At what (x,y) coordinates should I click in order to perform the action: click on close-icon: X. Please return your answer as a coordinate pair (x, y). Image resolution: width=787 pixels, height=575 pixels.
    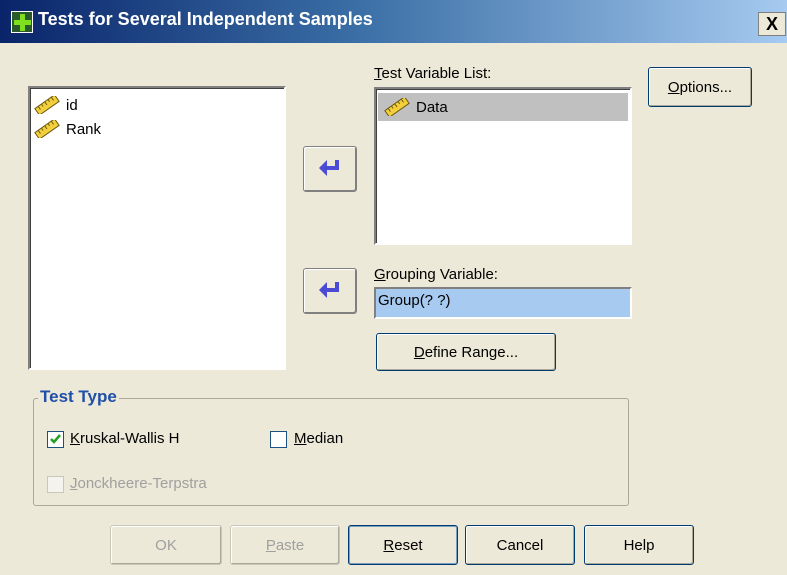
    Looking at the image, I should click on (771, 24).